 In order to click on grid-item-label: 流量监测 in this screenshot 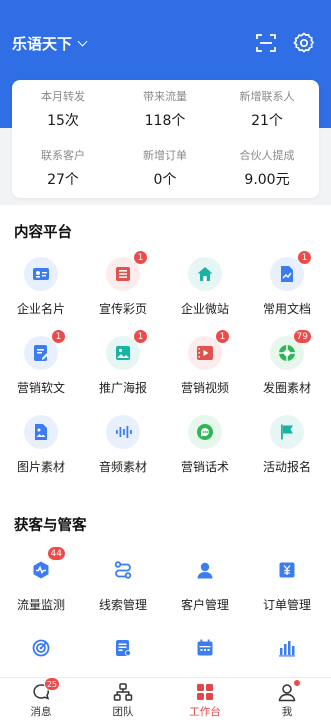, I will do `click(40, 605)`.